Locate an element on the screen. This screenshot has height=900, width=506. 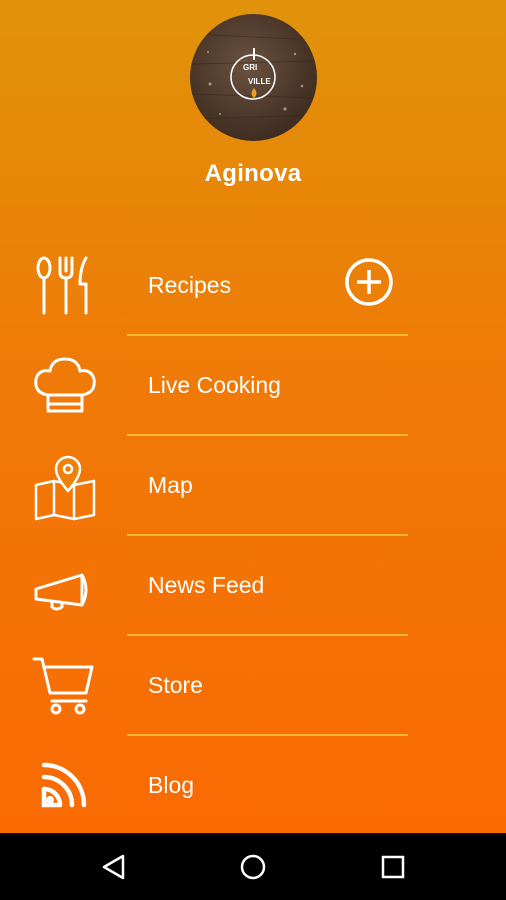
logo-text-bottom: VILLE is located at coordinates (259, 81).